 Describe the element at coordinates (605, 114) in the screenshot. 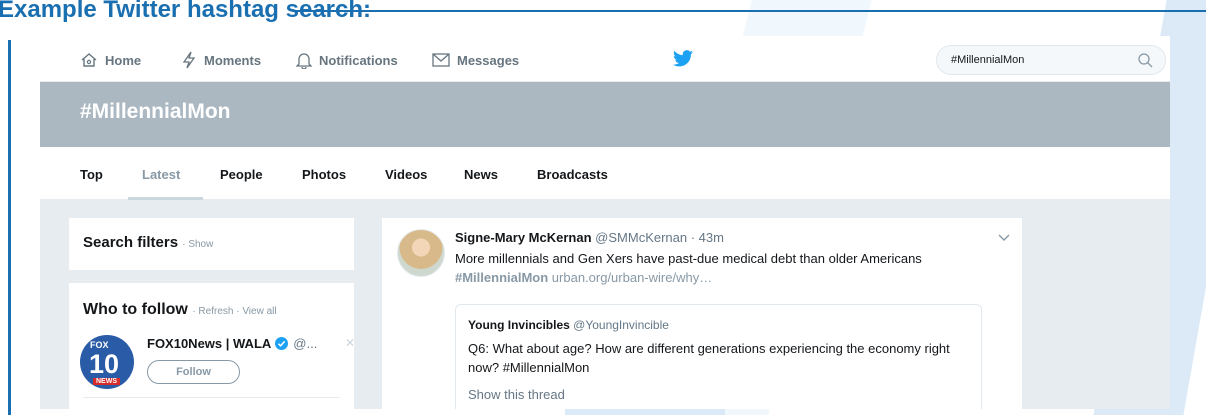

I see `search-banner: #MillennialMon` at that location.